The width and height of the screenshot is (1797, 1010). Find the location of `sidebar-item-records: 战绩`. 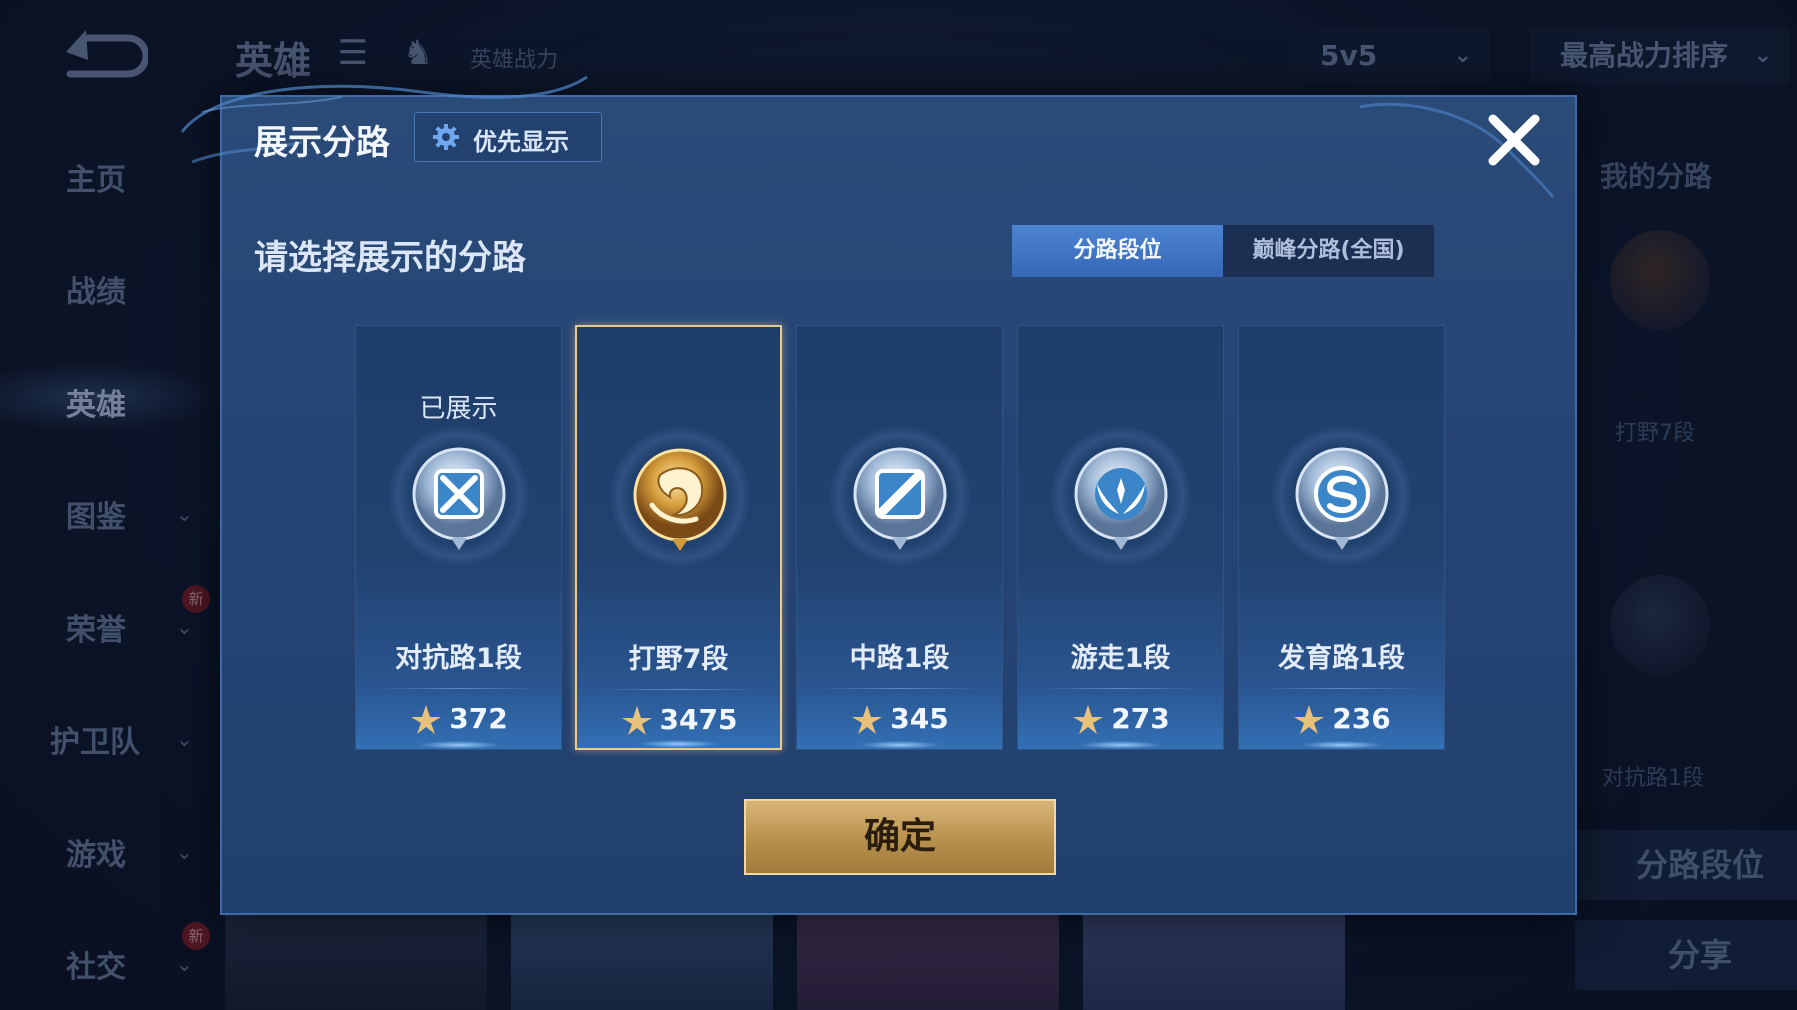

sidebar-item-records: 战绩 is located at coordinates (100, 287).